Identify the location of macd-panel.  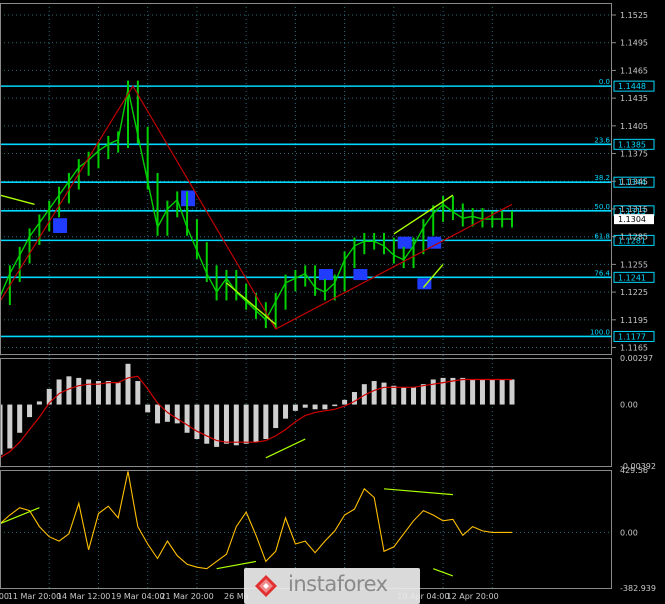
(257, 411).